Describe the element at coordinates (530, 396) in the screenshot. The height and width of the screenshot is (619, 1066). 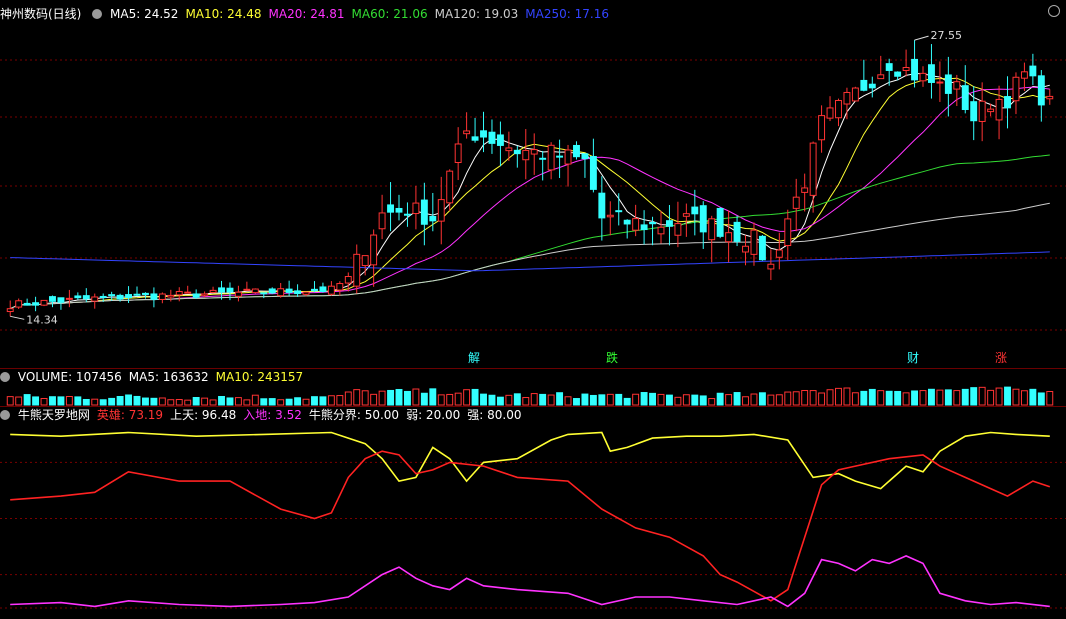
I see `volume-series` at that location.